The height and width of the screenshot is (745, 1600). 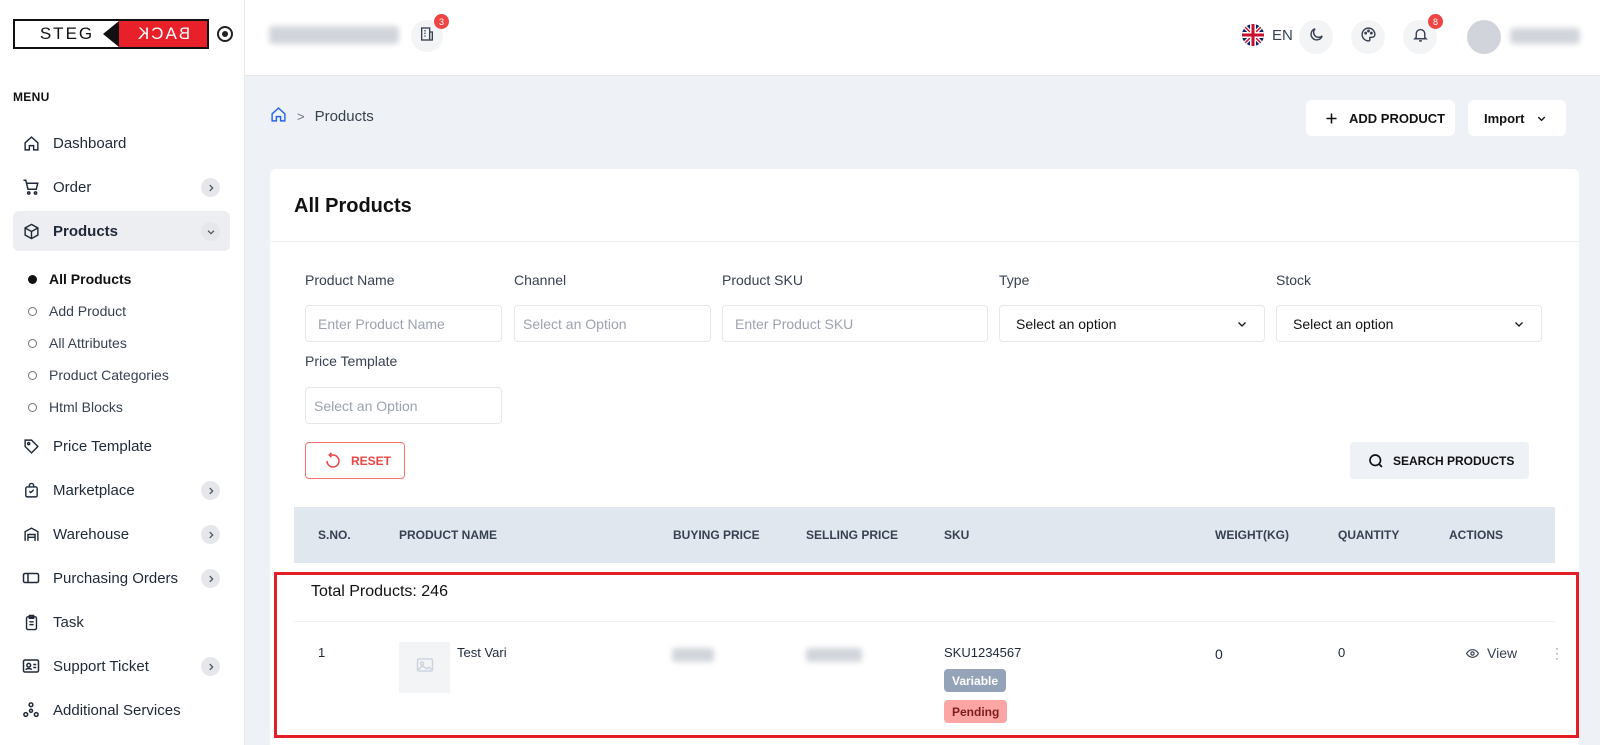 I want to click on stock-select: Select an option, so click(x=1409, y=323).